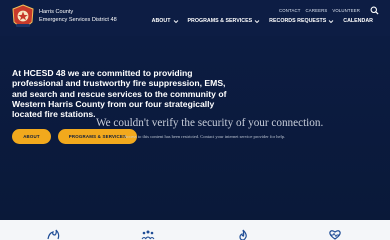  I want to click on utility-link-contact: CONTACT, so click(290, 10).